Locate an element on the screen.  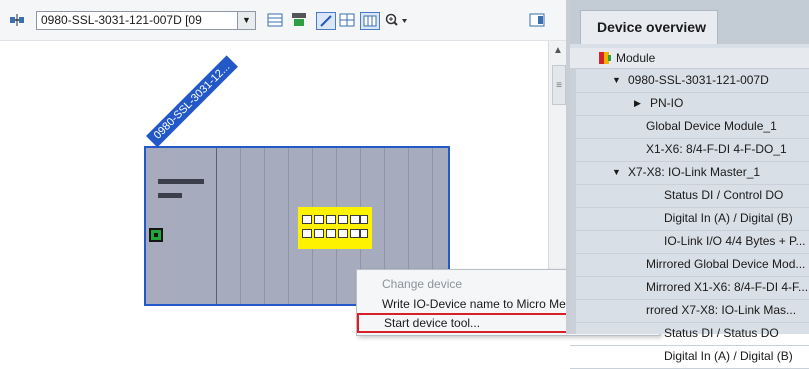
column-header-module: Module is located at coordinates (689, 58).